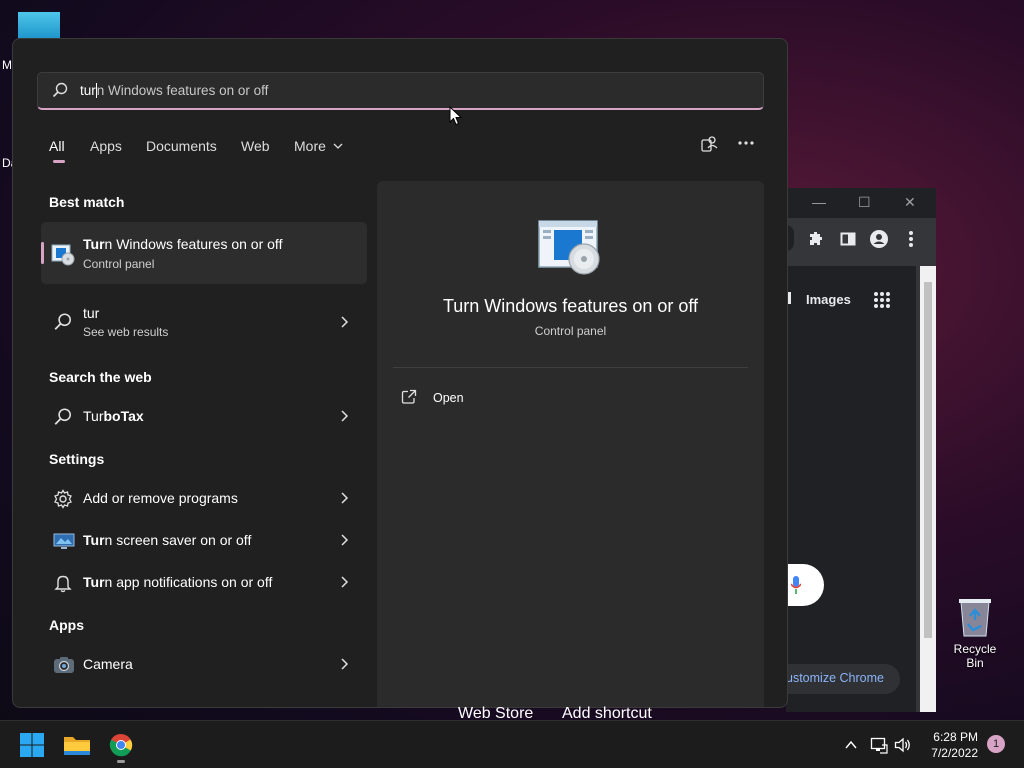 This screenshot has width=1024, height=768. I want to click on recycle-bin-icon, so click(975, 617).